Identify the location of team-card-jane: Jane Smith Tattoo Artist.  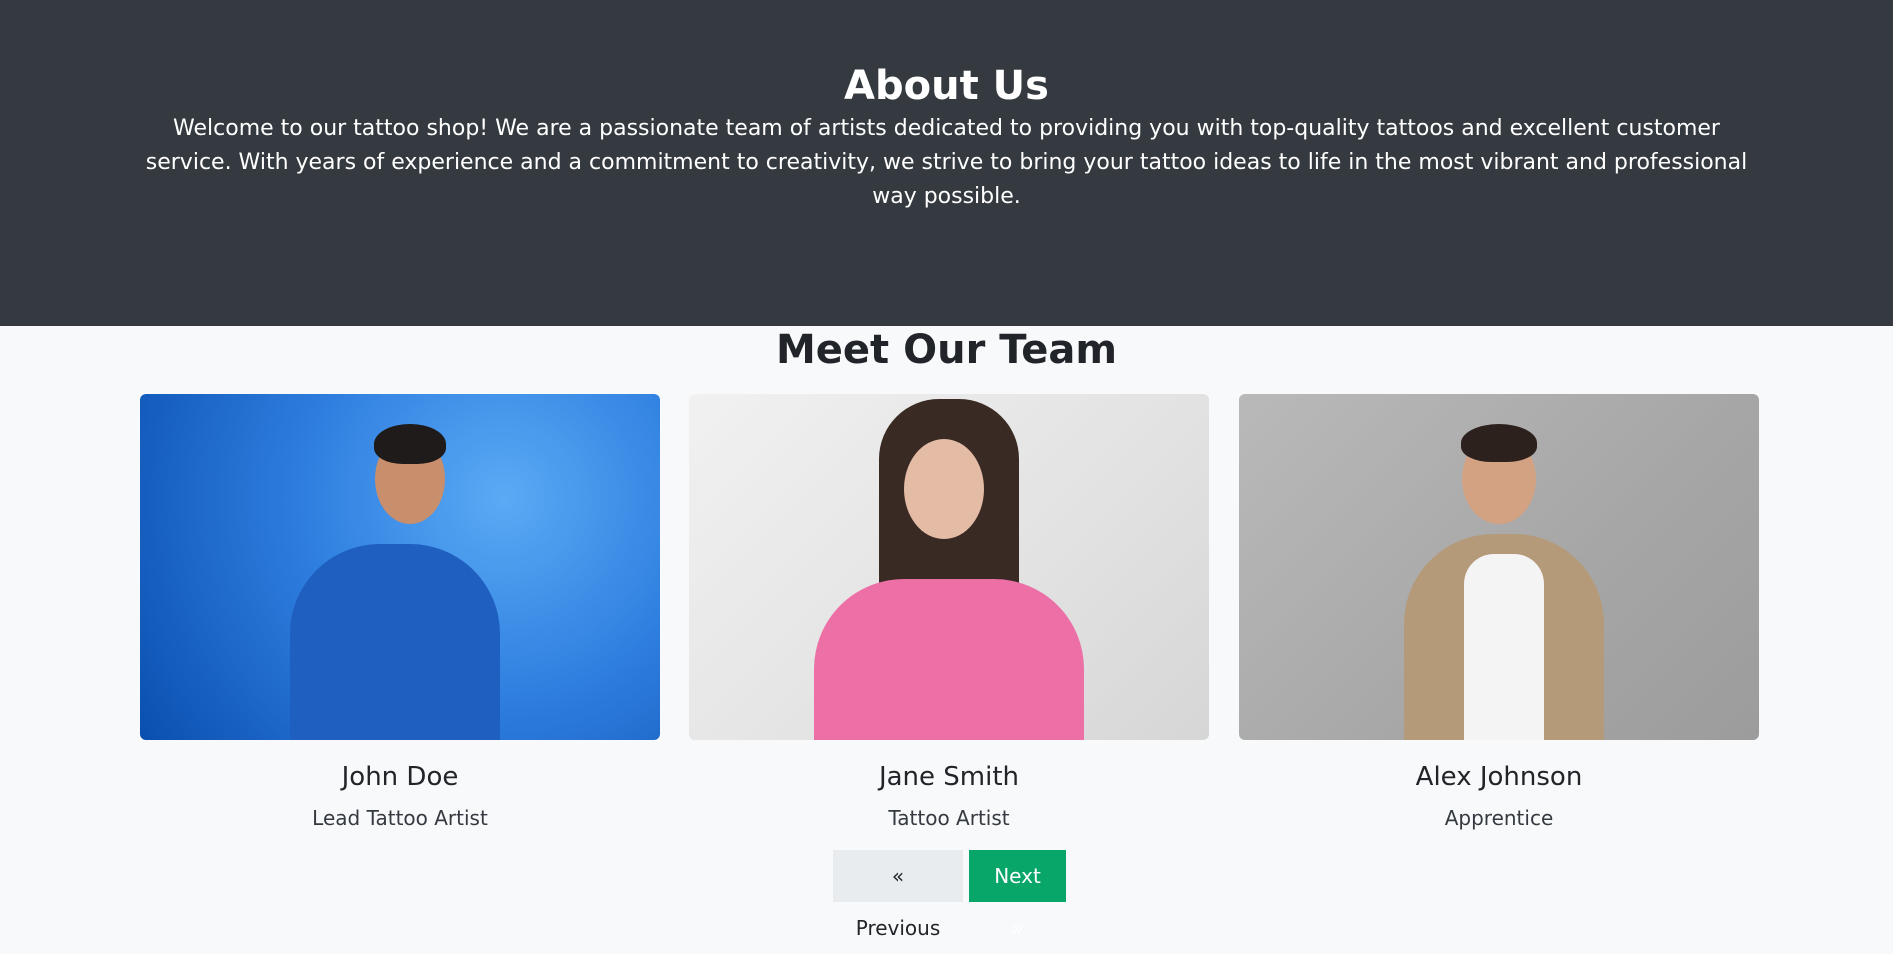
(949, 613).